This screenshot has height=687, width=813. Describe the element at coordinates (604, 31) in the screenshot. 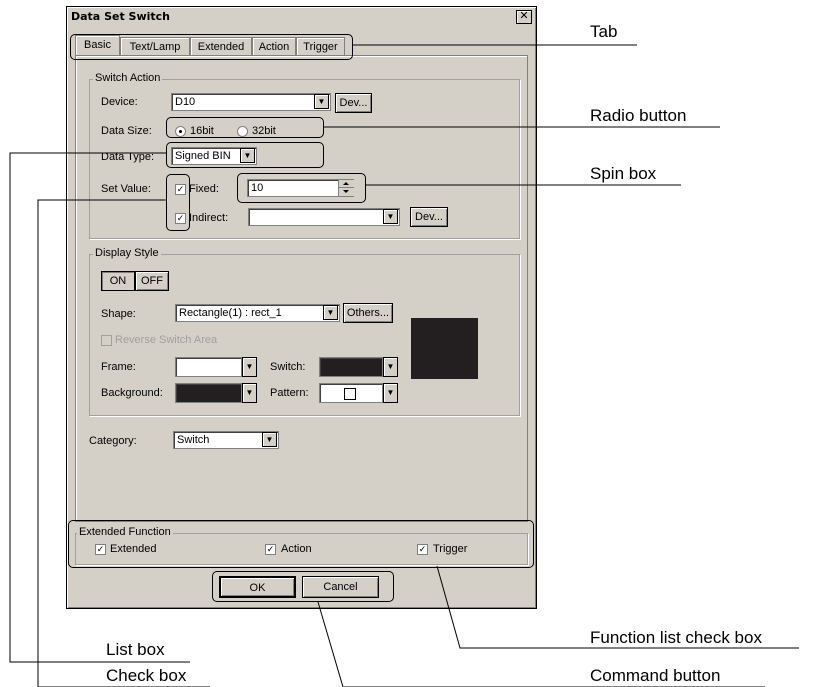

I see `tab-annotation: Tab` at that location.